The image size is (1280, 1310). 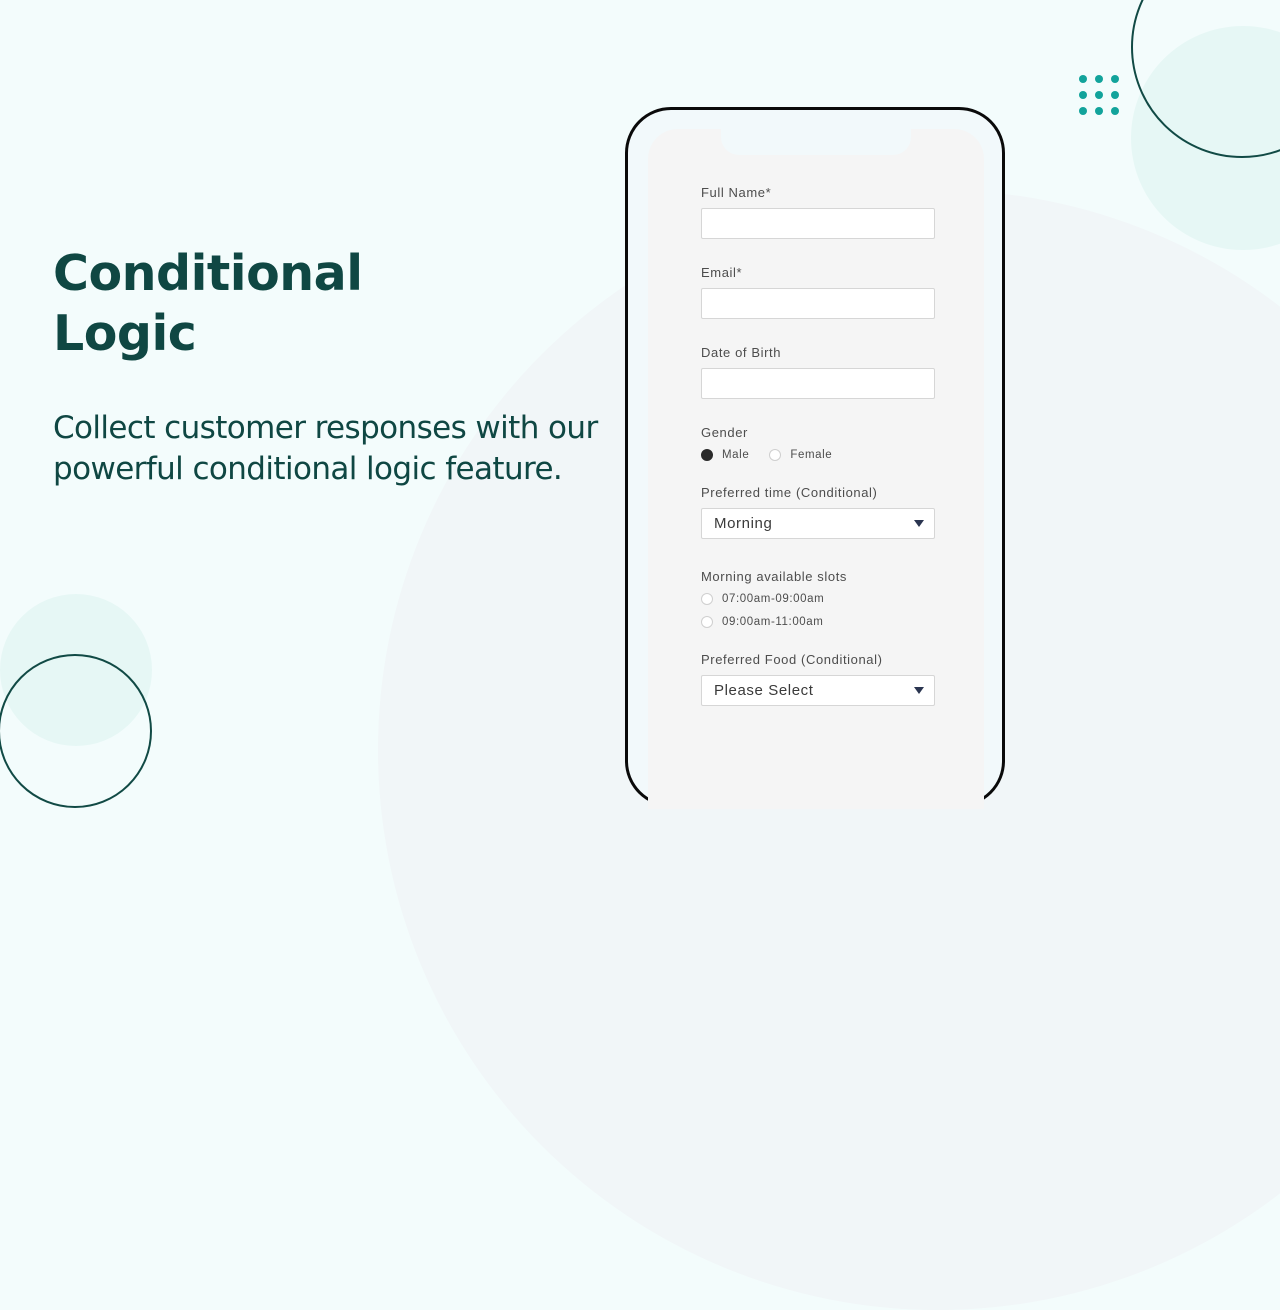 I want to click on slot-option-label: 07:00am-09:00am, so click(x=773, y=599).